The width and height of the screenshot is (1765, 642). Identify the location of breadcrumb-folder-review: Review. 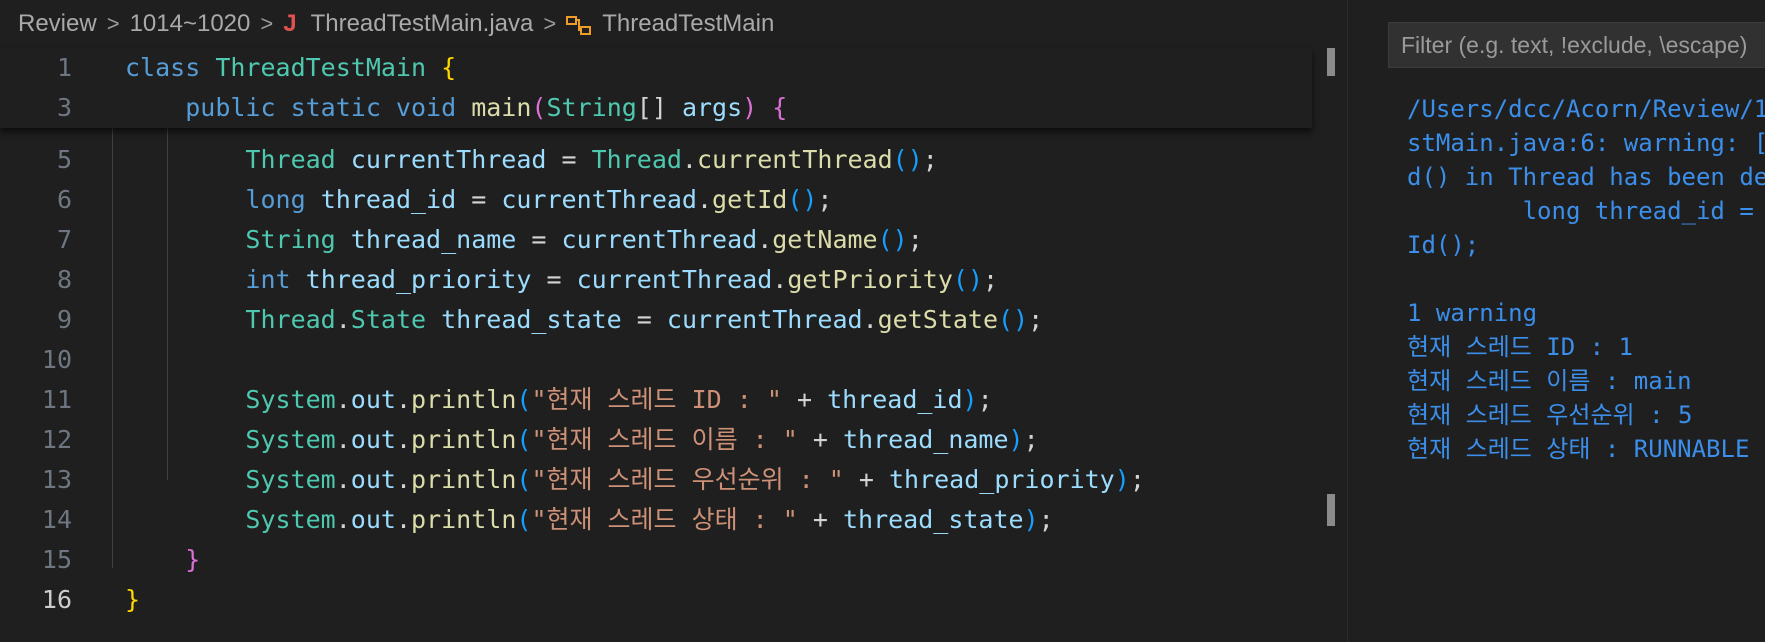
(57, 24).